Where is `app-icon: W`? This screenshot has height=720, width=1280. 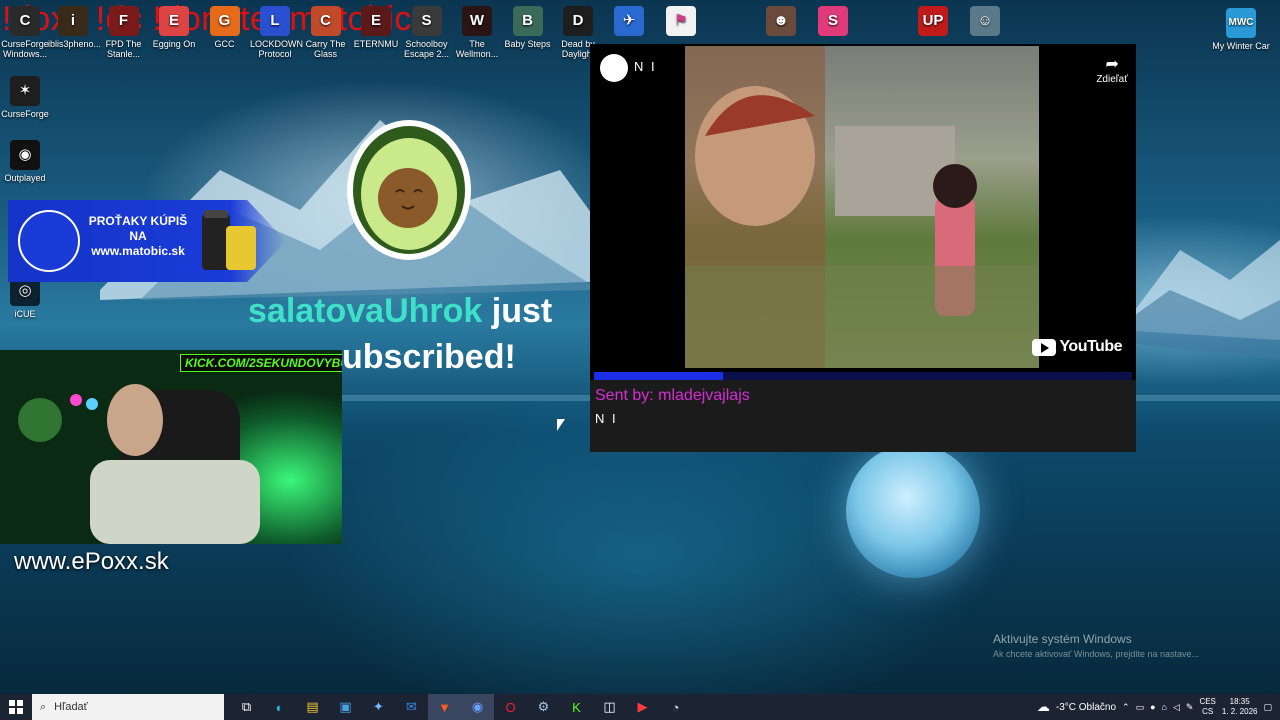
app-icon: W is located at coordinates (477, 21).